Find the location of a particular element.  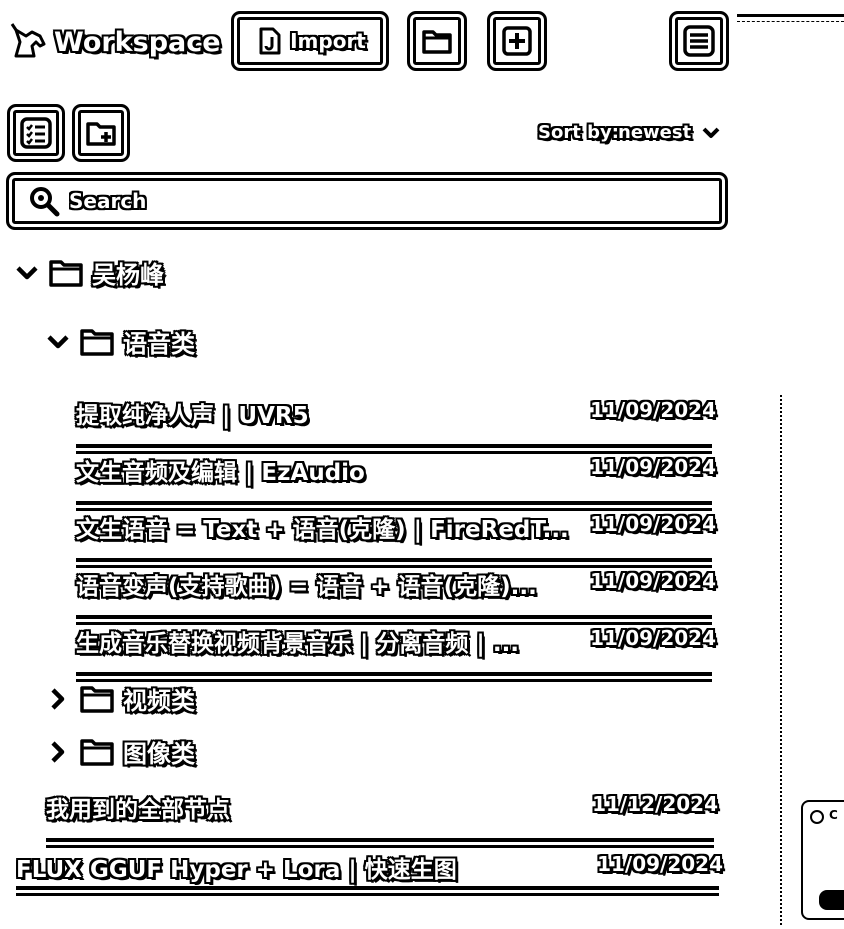

import-label: Import is located at coordinates (328, 41).